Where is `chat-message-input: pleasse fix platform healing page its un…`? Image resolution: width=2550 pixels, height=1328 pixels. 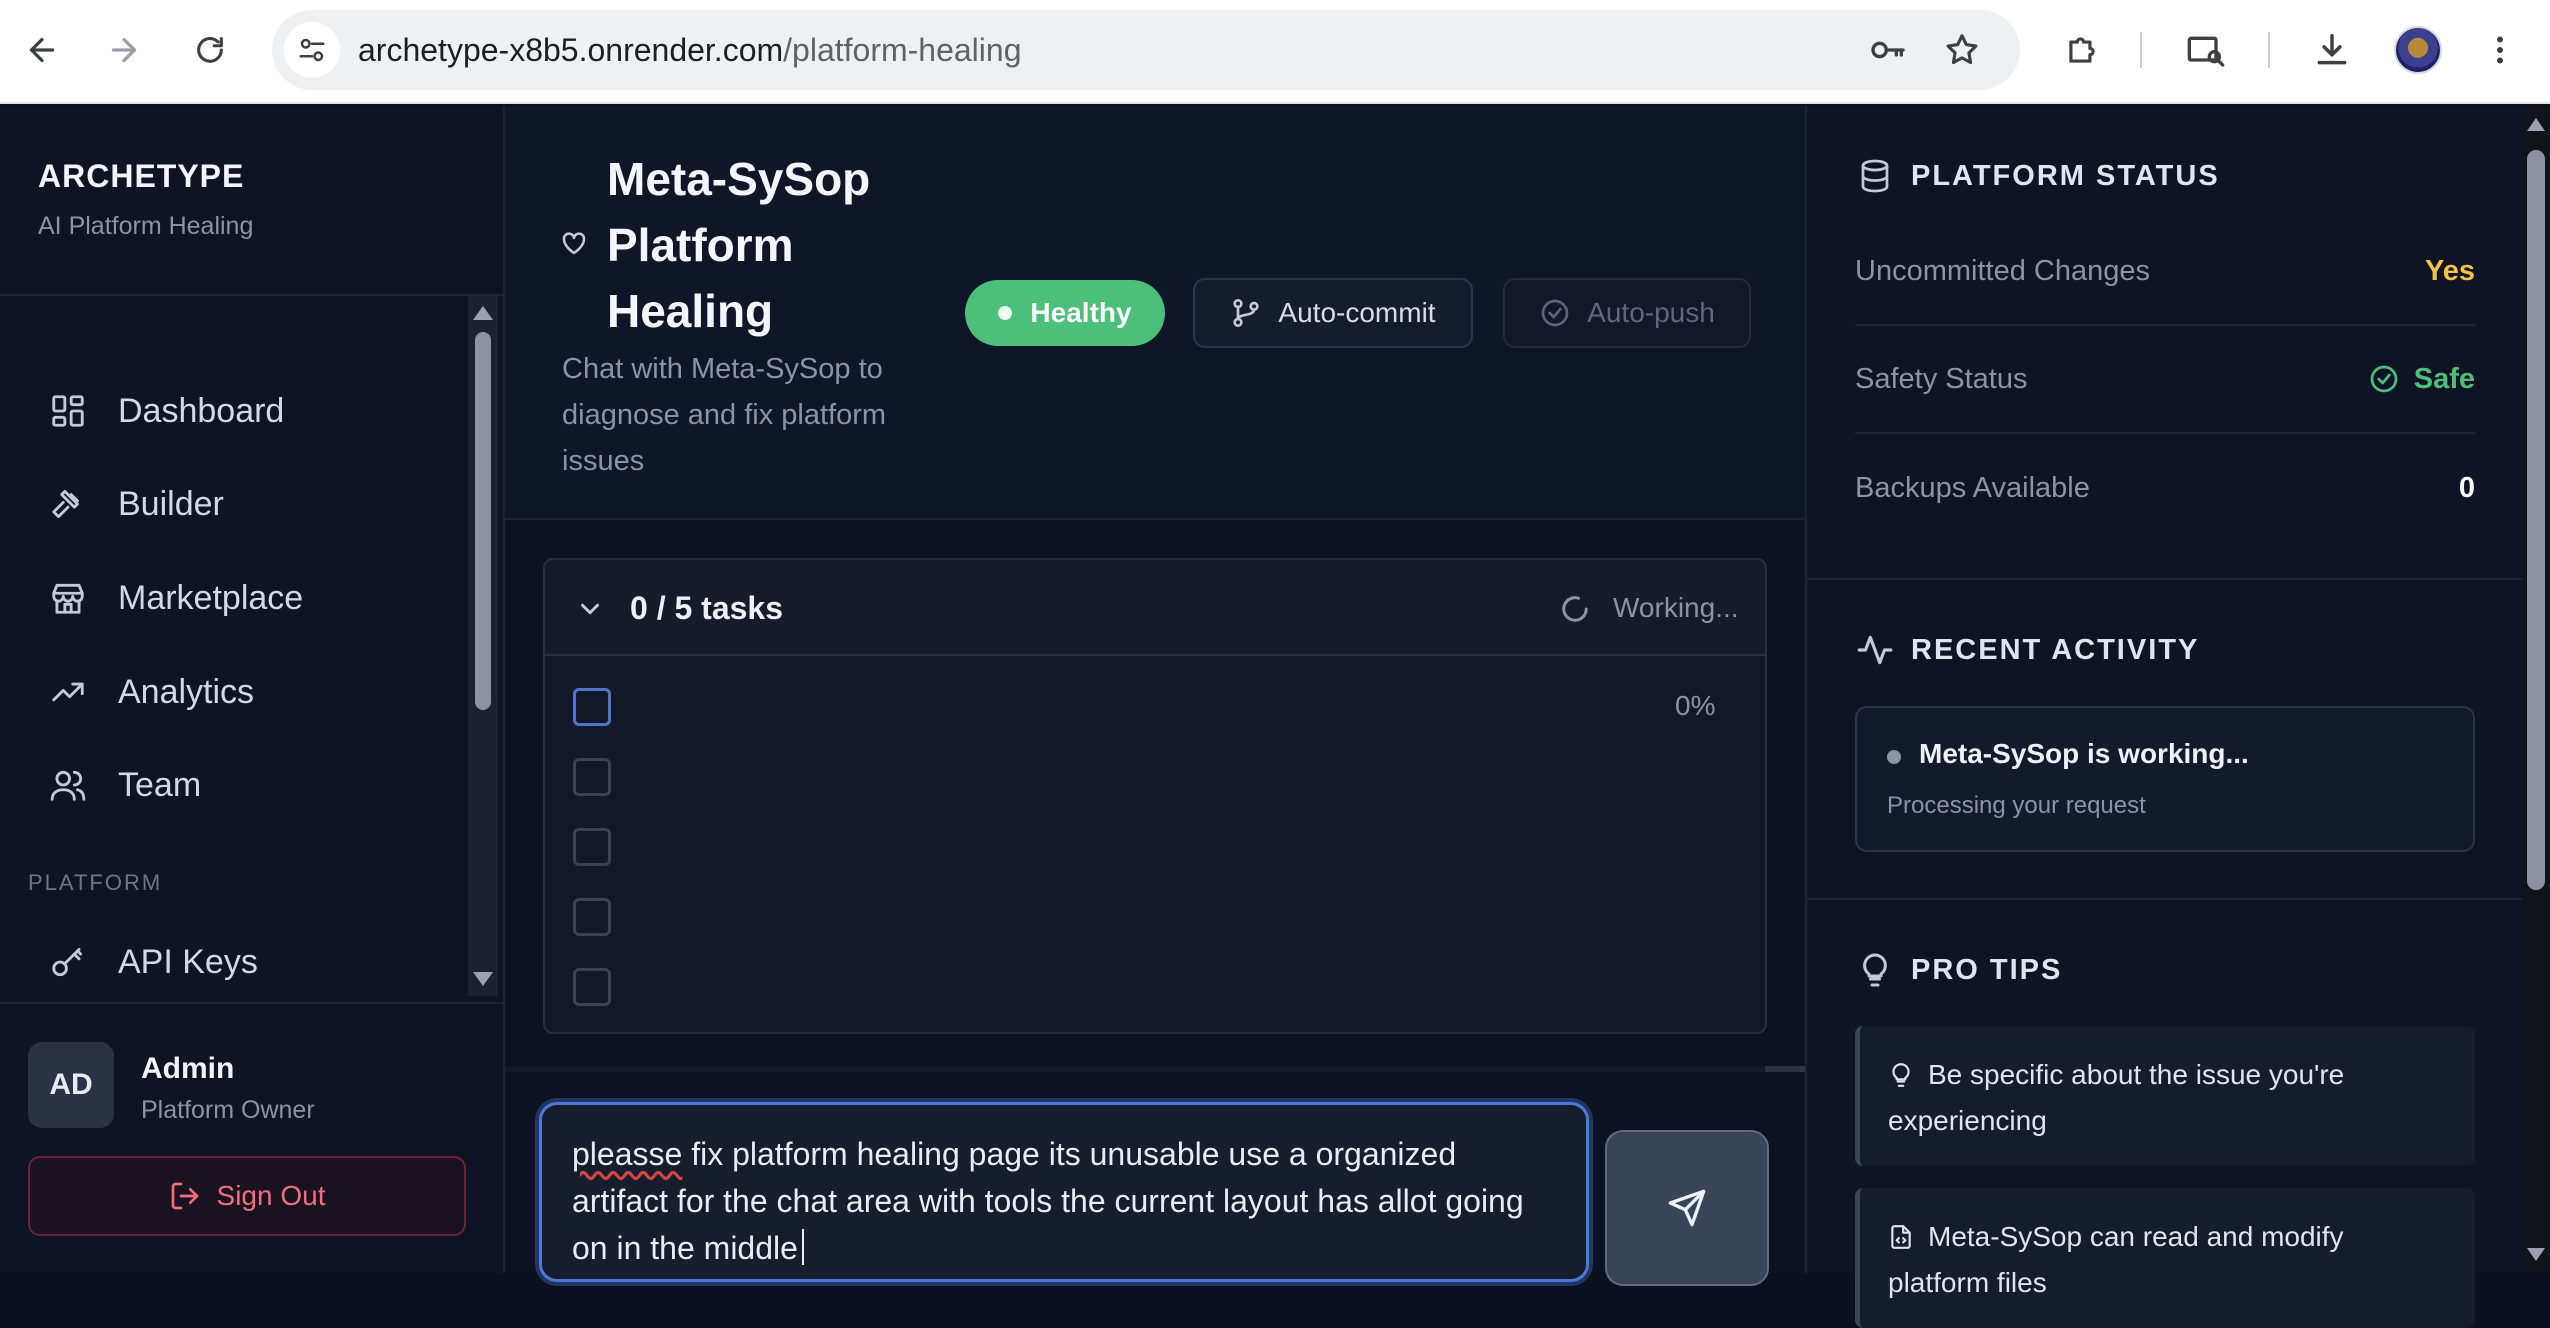 chat-message-input: pleasse fix platform healing page its un… is located at coordinates (1064, 1192).